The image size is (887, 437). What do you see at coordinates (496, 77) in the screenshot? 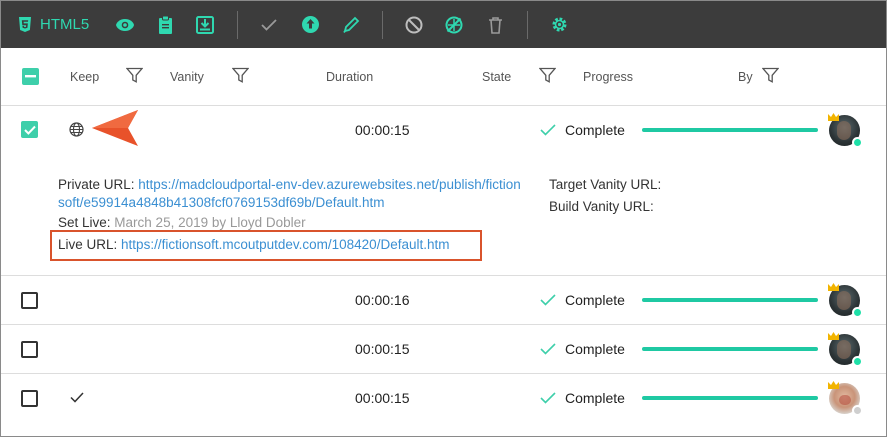
I see `column-header-state: State` at bounding box center [496, 77].